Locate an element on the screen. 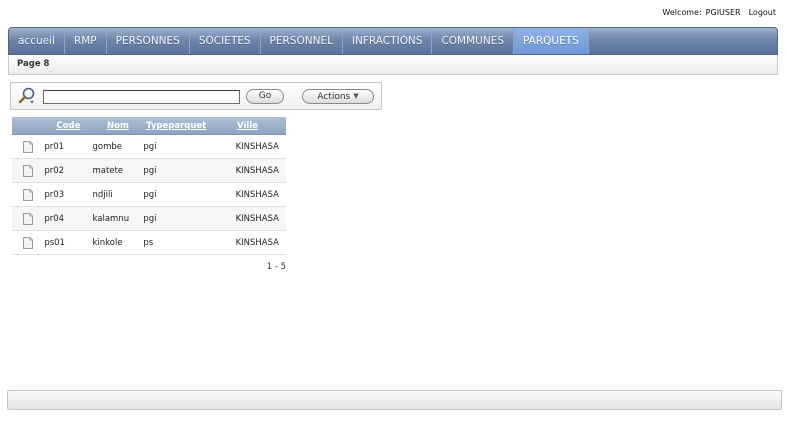  cell-nom: ndjili is located at coordinates (118, 194).